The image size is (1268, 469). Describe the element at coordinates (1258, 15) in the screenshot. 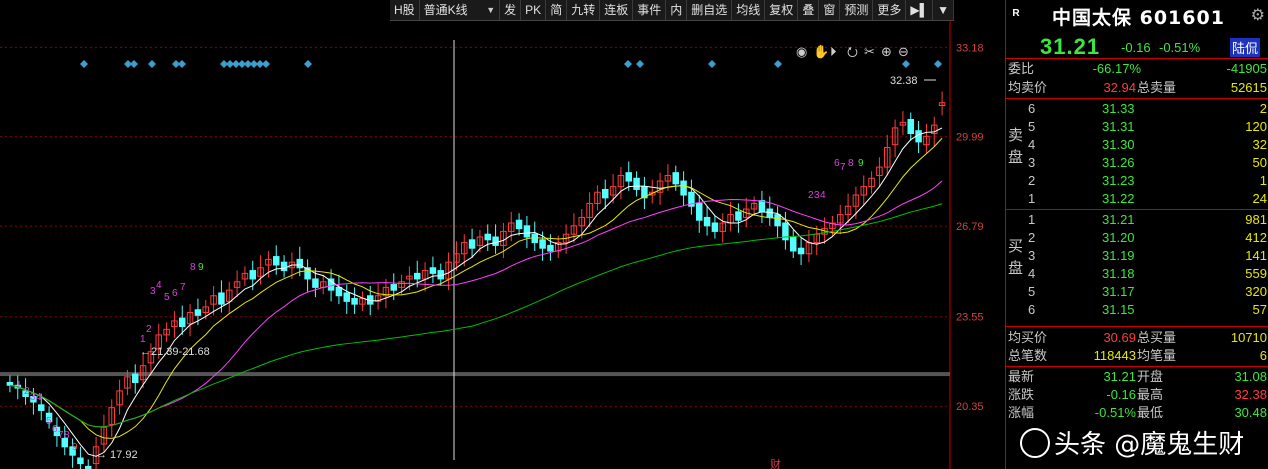

I see `gear-icon: ⚙` at that location.